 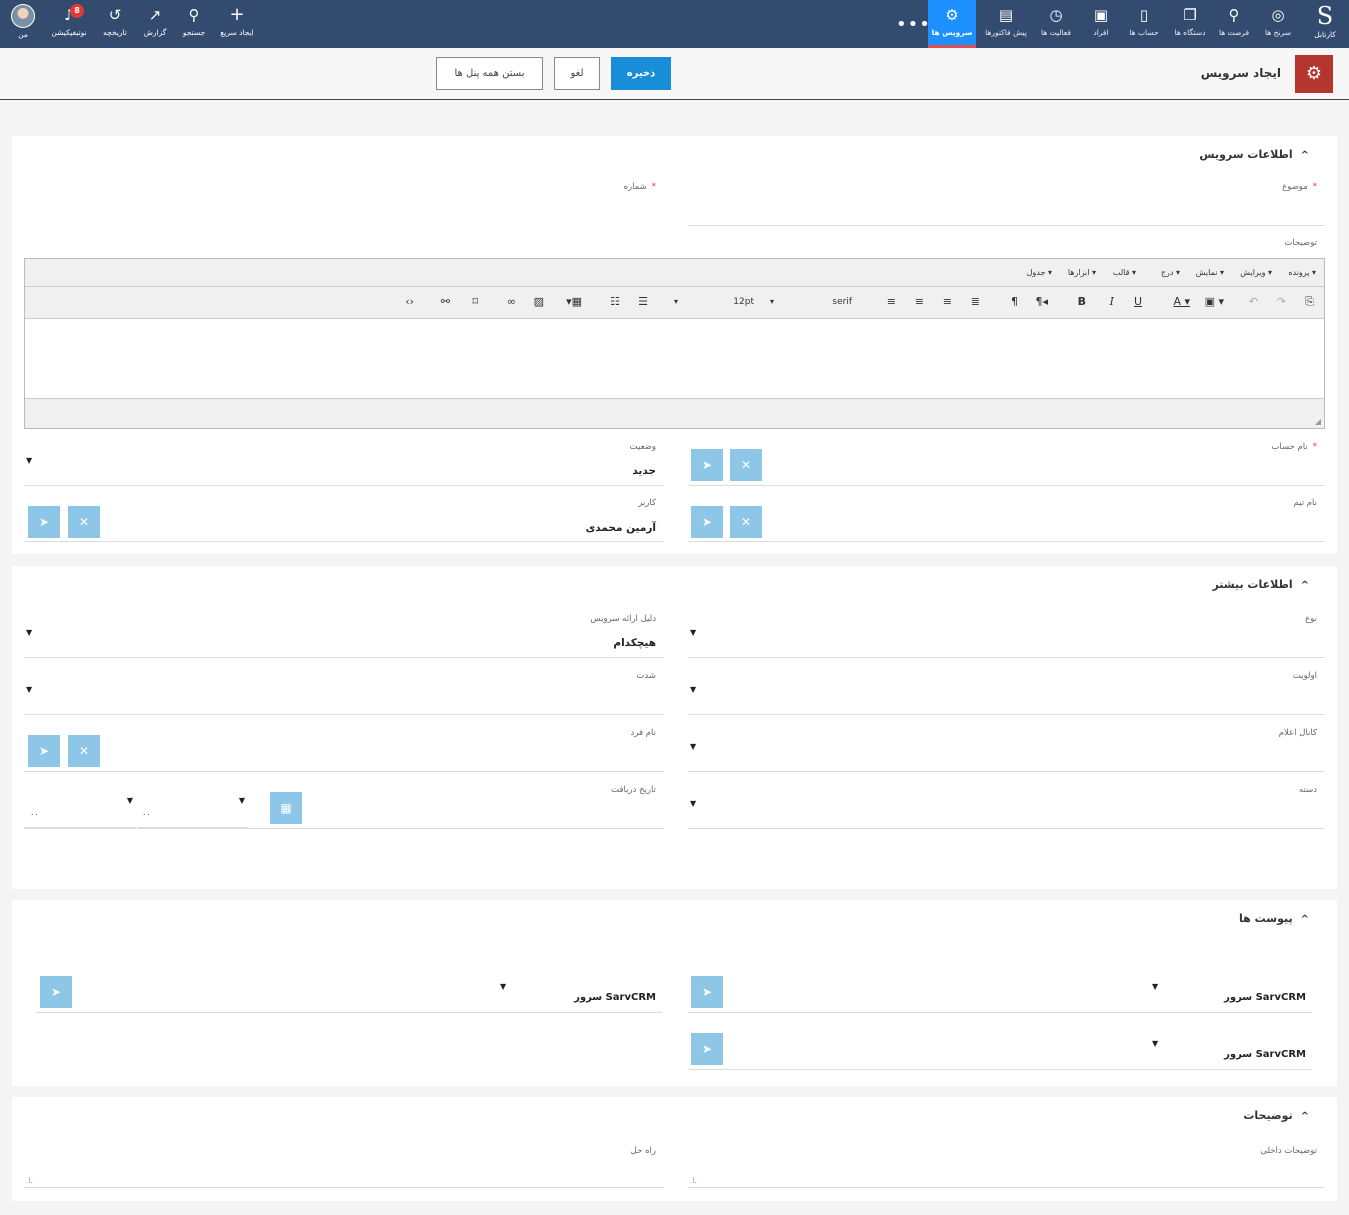 What do you see at coordinates (1240, 73) in the screenshot?
I see `page-title: ایجاد سرویس` at bounding box center [1240, 73].